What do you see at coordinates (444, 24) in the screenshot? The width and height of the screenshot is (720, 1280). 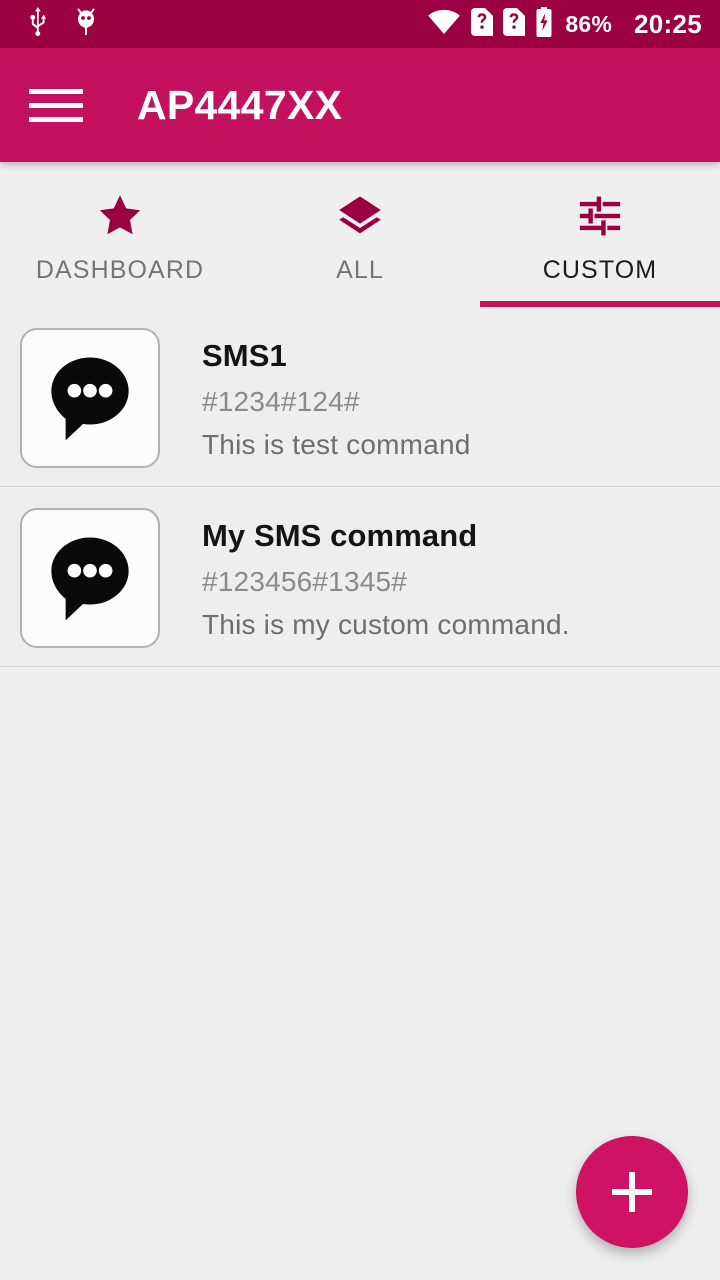 I see `wifi-icon` at bounding box center [444, 24].